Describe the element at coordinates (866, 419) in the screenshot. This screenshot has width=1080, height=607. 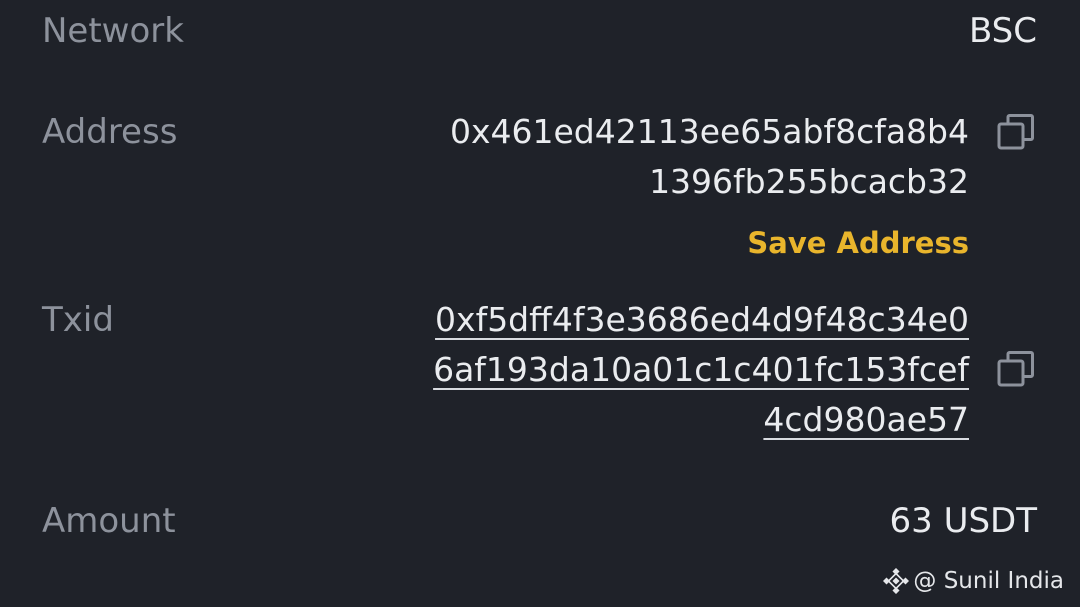
I see `txid-value-line-3: 4cd980ae57` at that location.